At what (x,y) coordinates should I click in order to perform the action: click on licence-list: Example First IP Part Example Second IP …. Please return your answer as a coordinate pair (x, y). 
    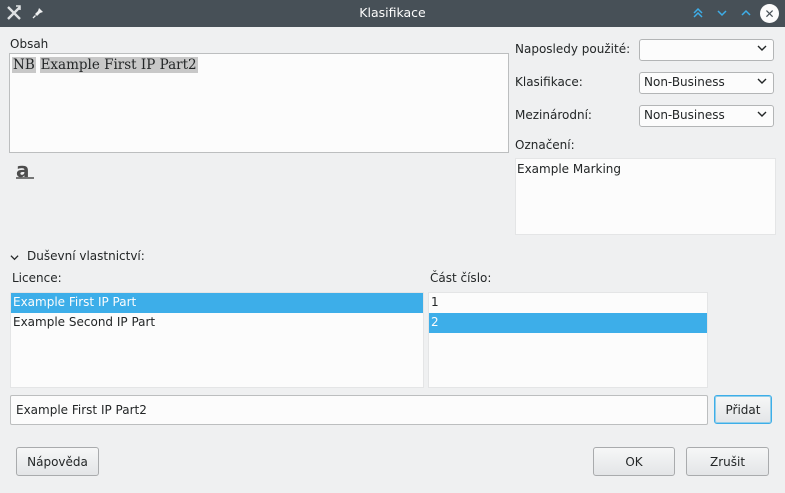
    Looking at the image, I should click on (217, 340).